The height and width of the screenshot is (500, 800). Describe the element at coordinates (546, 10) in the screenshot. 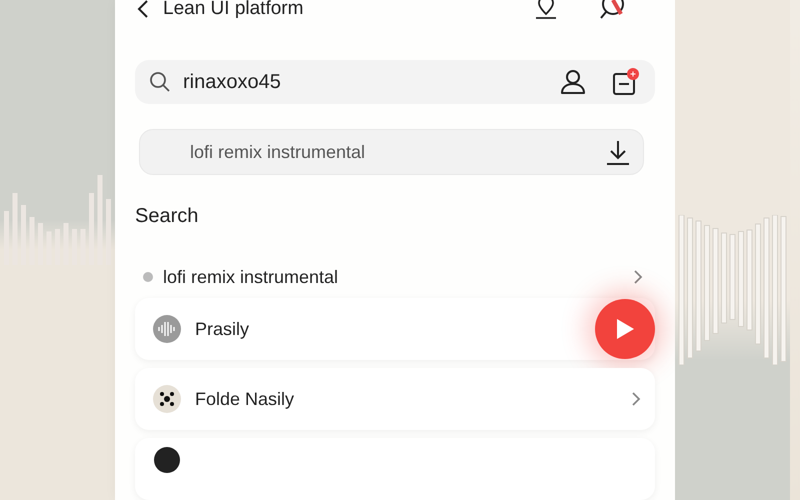

I see `location-pin-icon` at that location.